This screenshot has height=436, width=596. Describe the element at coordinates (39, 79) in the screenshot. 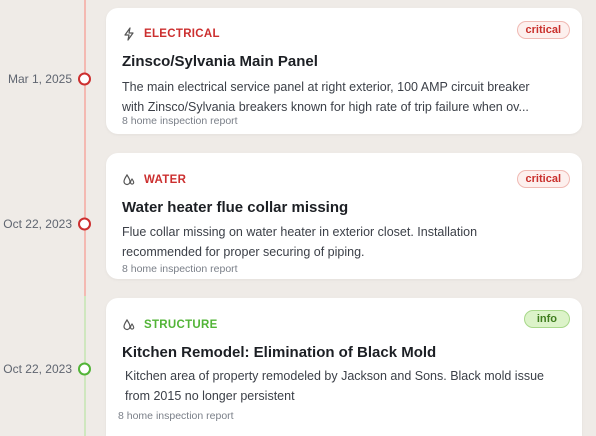

I see `timeline-date: Mar 1, 2025` at that location.